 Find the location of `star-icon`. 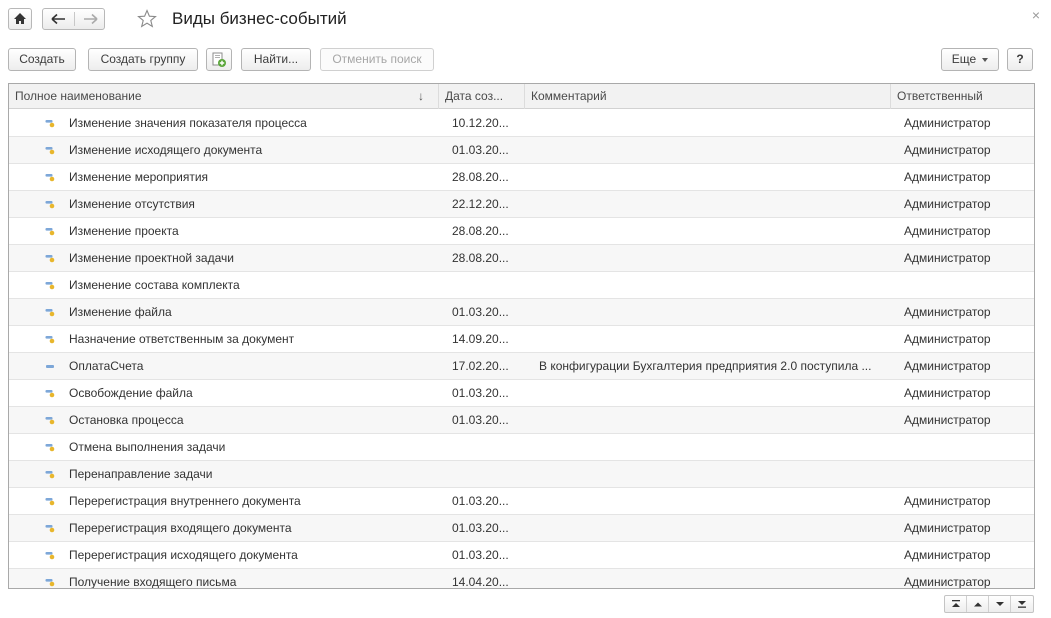

star-icon is located at coordinates (147, 18).